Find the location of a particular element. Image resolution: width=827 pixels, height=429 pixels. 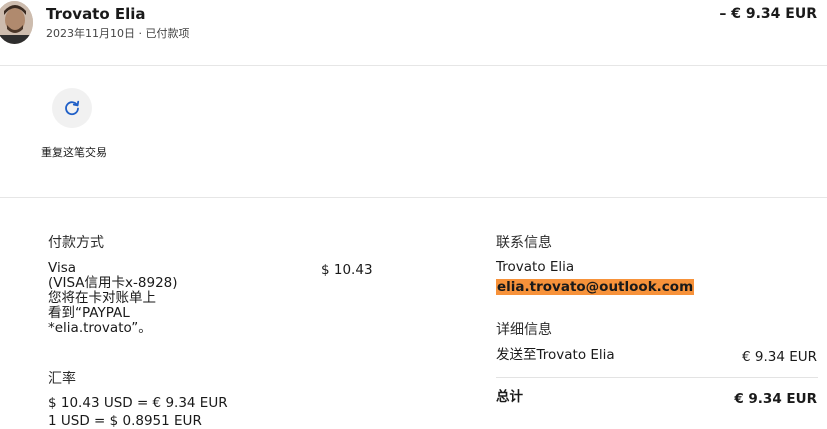

sent-to-amount: € 9.34 EUR is located at coordinates (779, 357).